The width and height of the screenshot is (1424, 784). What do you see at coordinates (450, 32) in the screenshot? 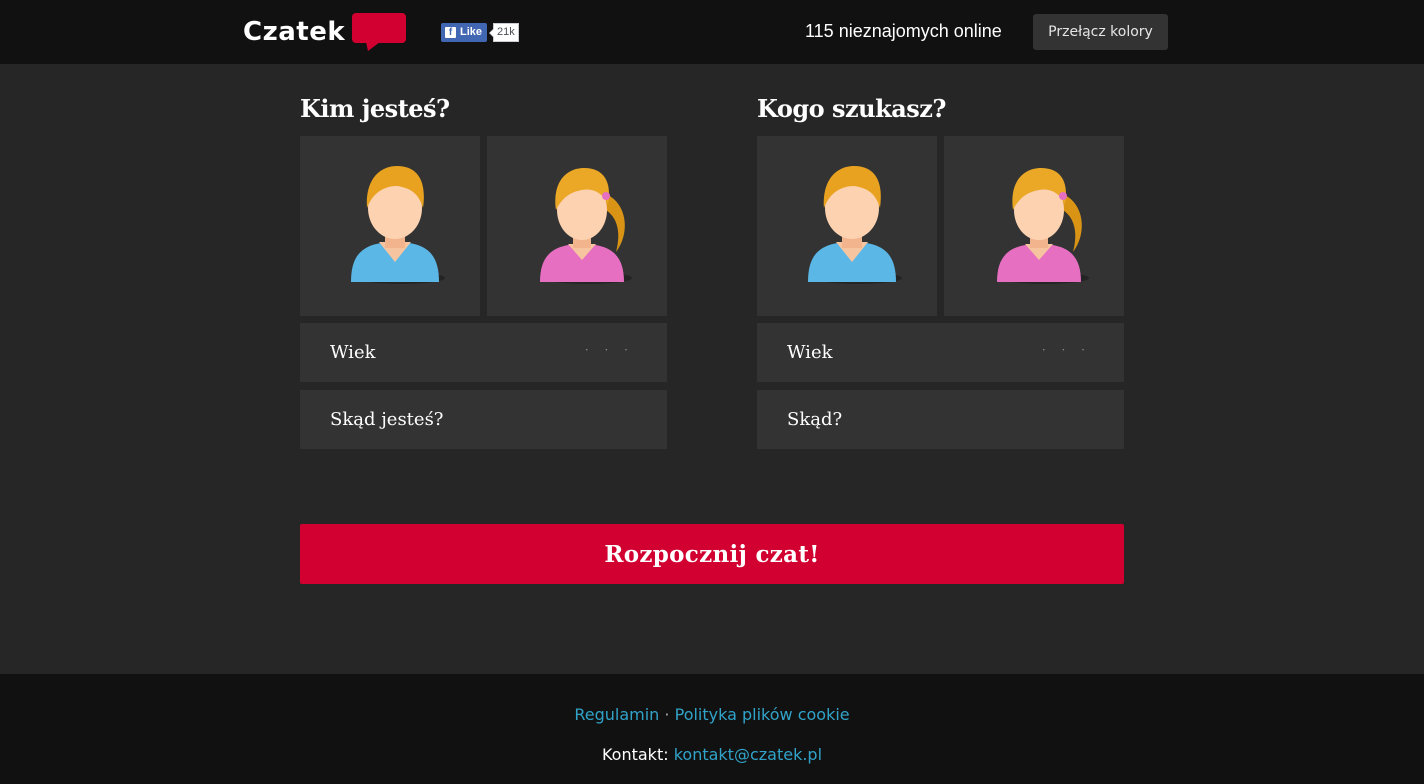
I see `facebook-icon: f` at bounding box center [450, 32].